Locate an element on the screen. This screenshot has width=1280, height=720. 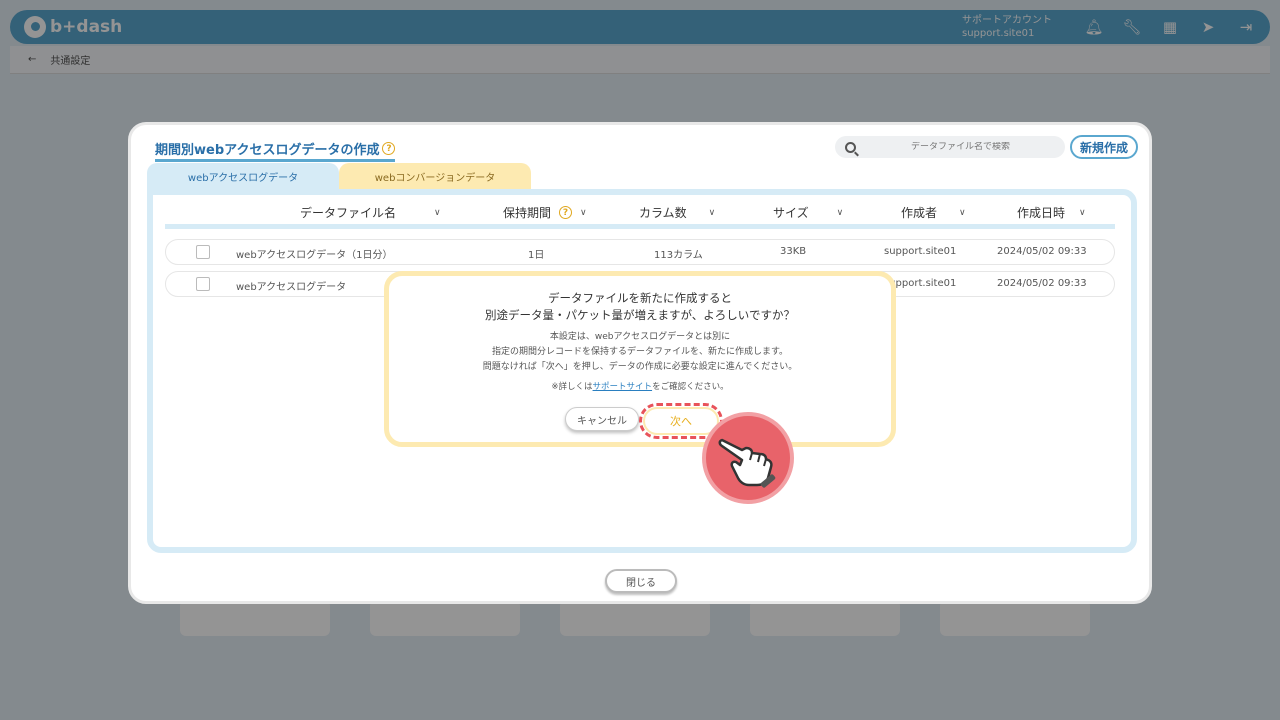
confirm-body-line: 問題なければ「次へ」を押し、データの作成に必要な設定に進んでください。 is located at coordinates (640, 367).